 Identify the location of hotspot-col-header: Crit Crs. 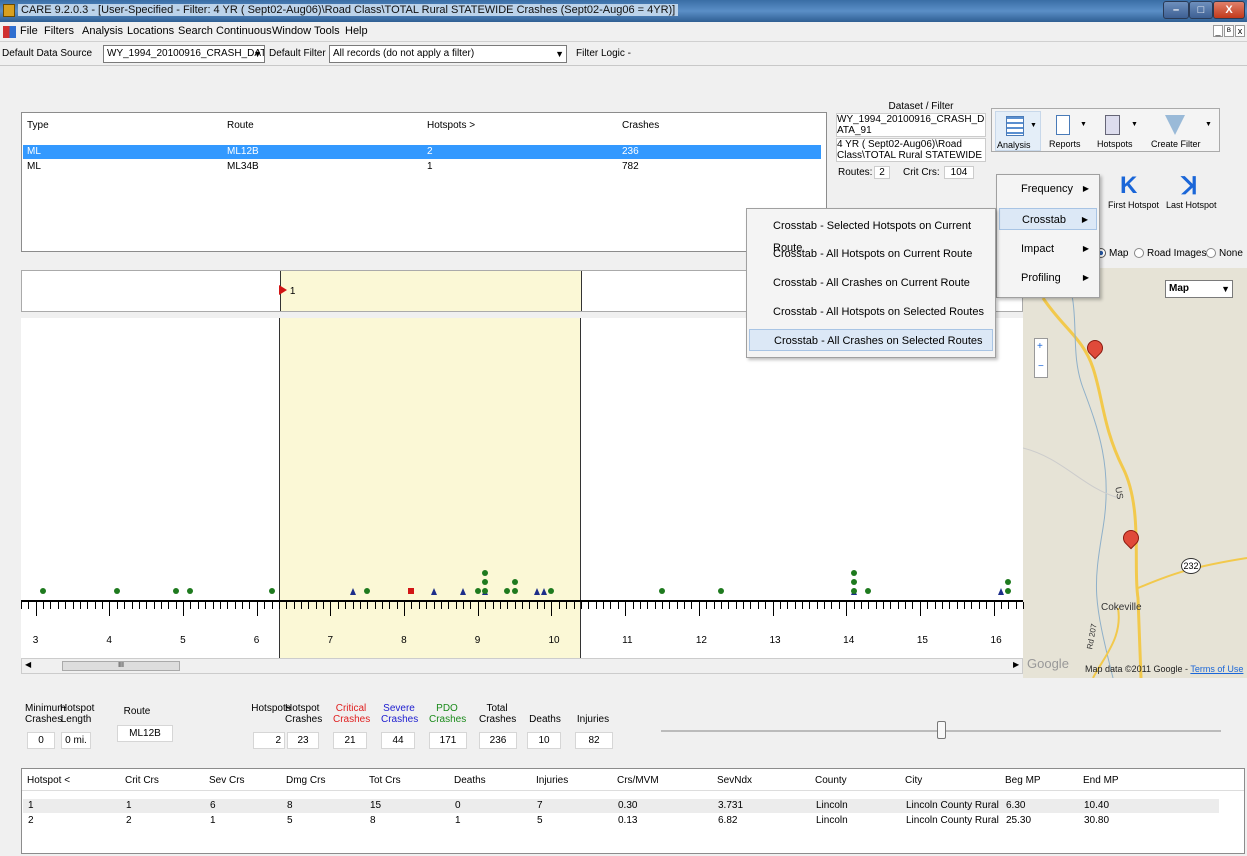
(142, 780).